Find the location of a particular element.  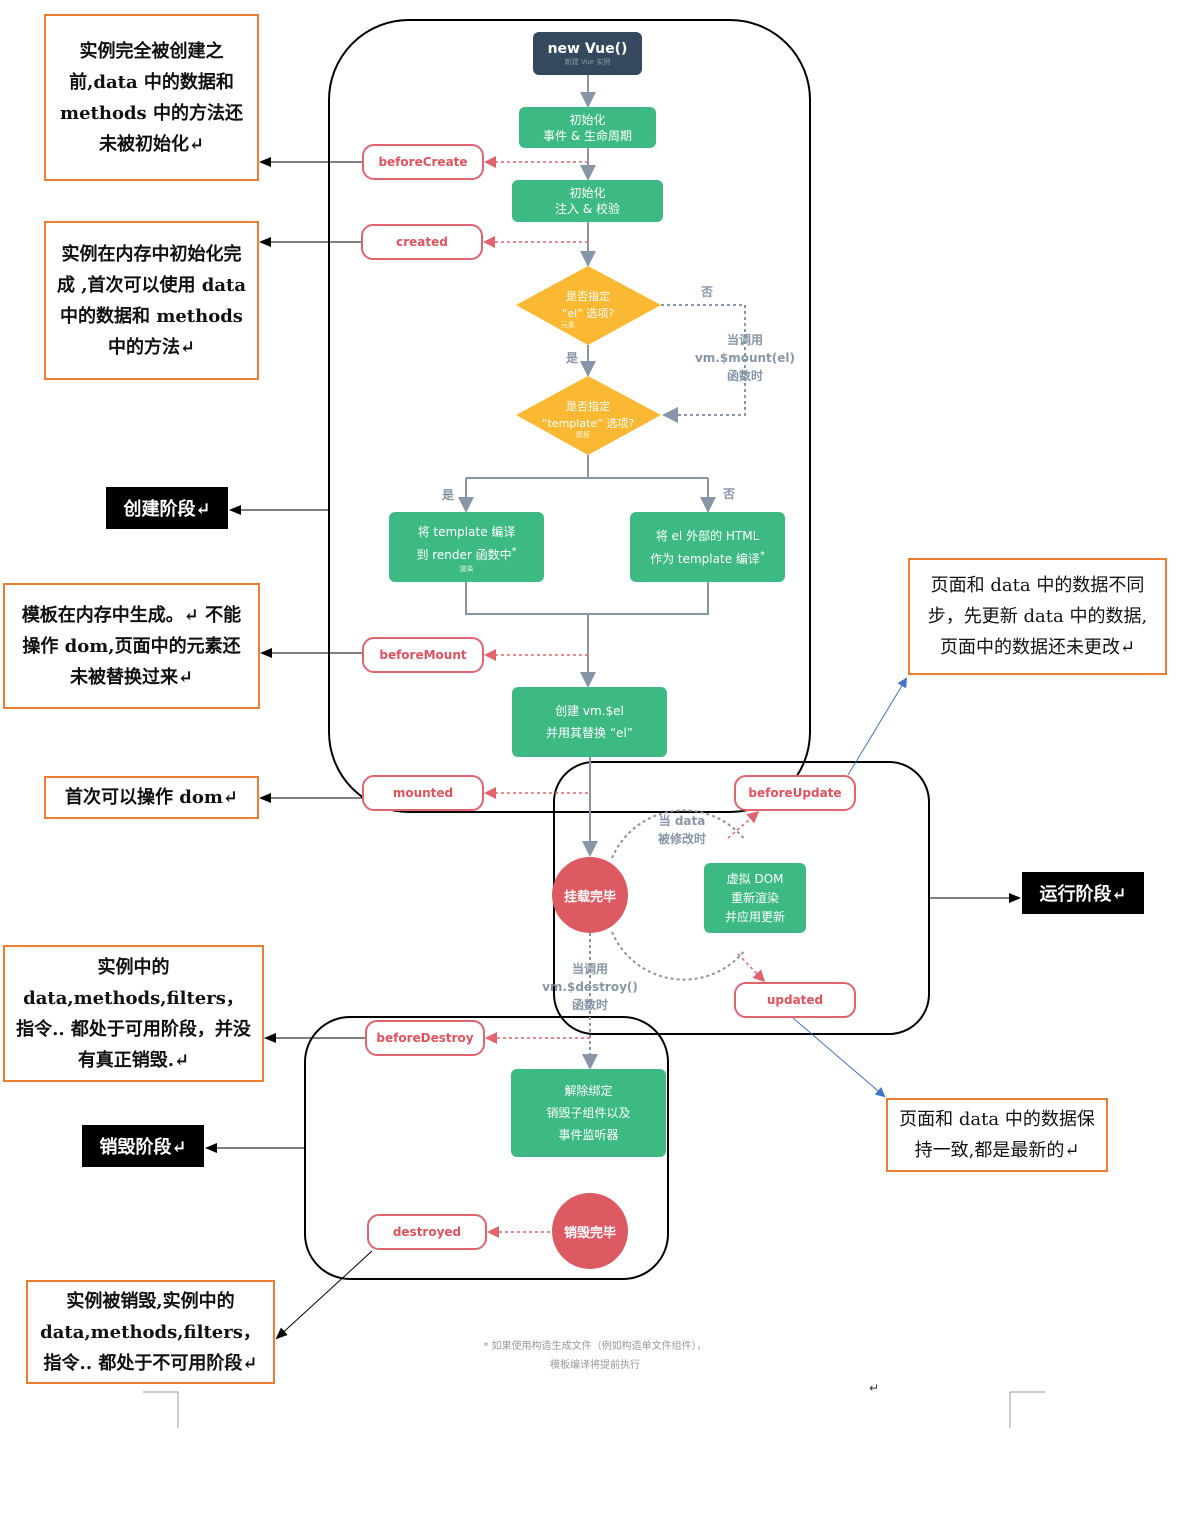

init-events-node: 初始化 事件 & 生命周期 is located at coordinates (587, 127).